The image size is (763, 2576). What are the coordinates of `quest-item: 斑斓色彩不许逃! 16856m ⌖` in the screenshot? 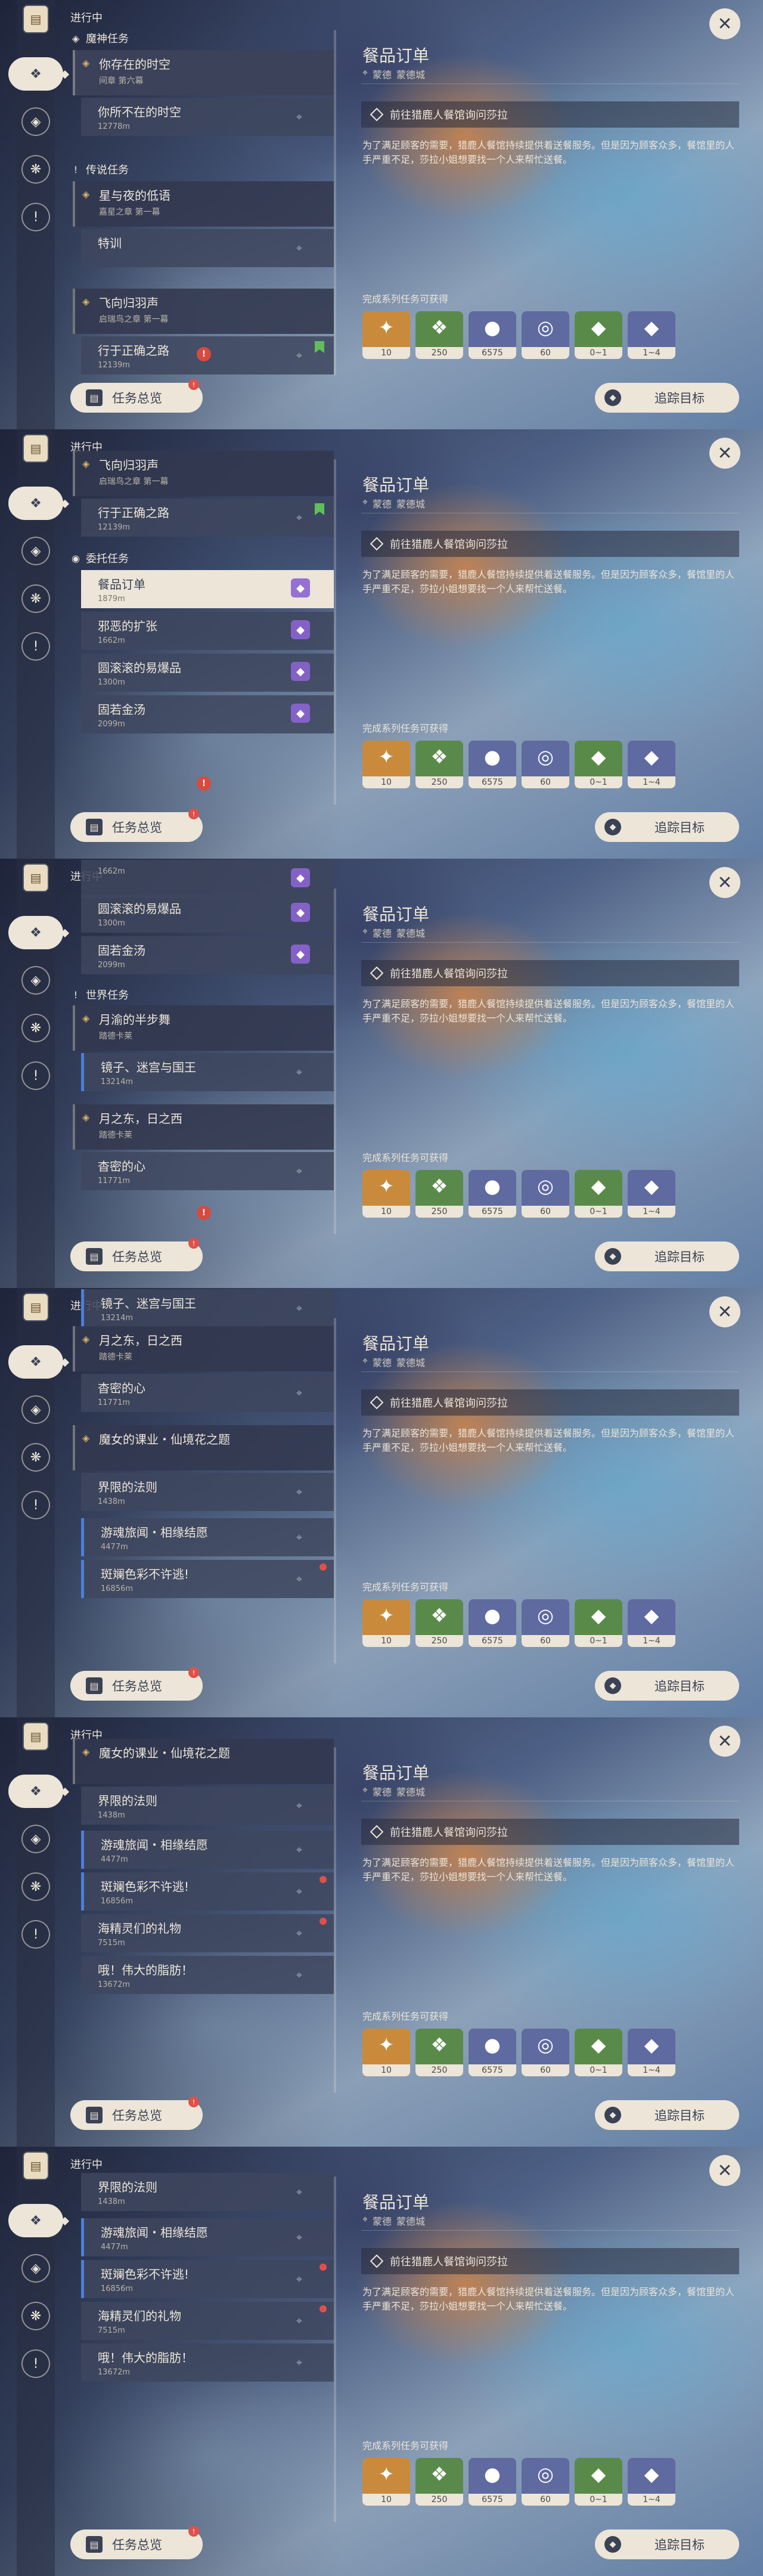 It's located at (207, 1579).